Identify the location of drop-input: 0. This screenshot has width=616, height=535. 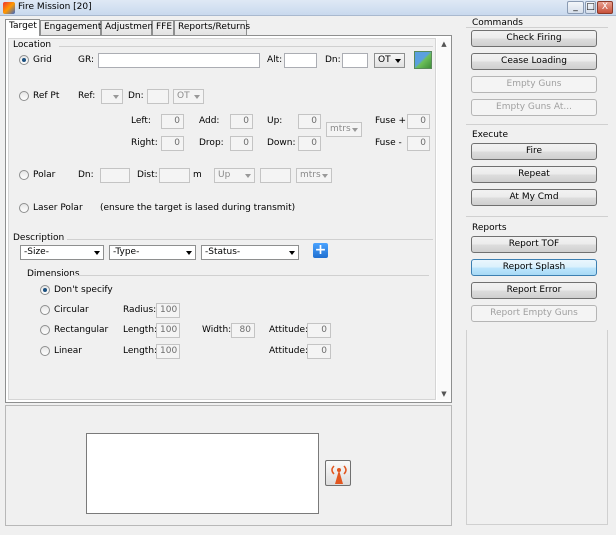
(241, 143).